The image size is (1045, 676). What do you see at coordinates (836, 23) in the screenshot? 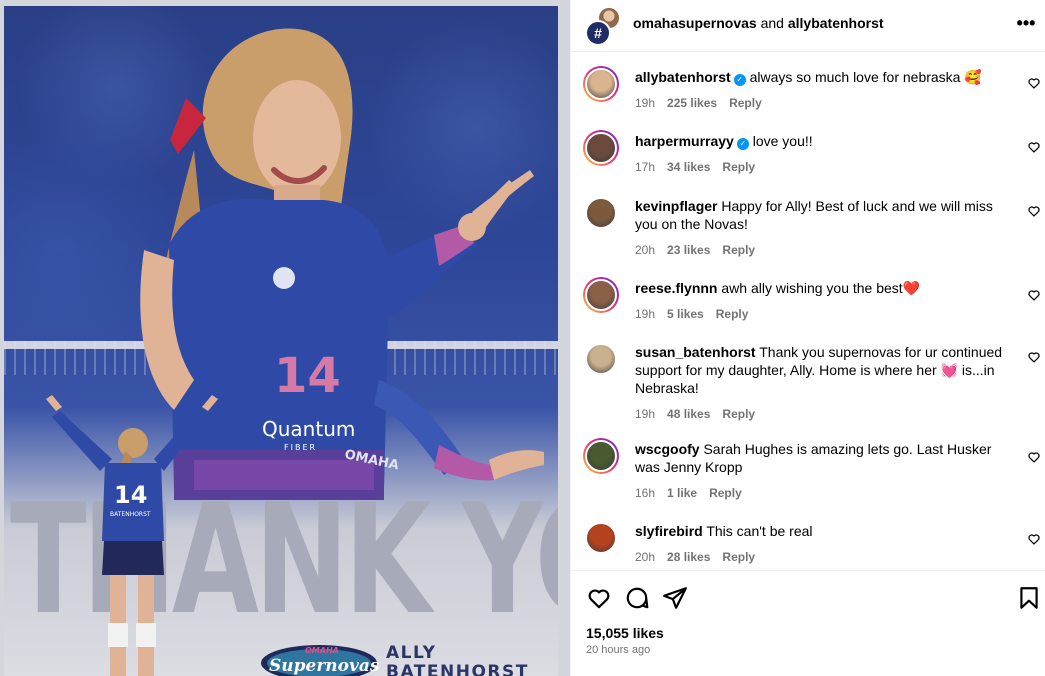
I see `author-link-secondary: allybatenhorst` at bounding box center [836, 23].